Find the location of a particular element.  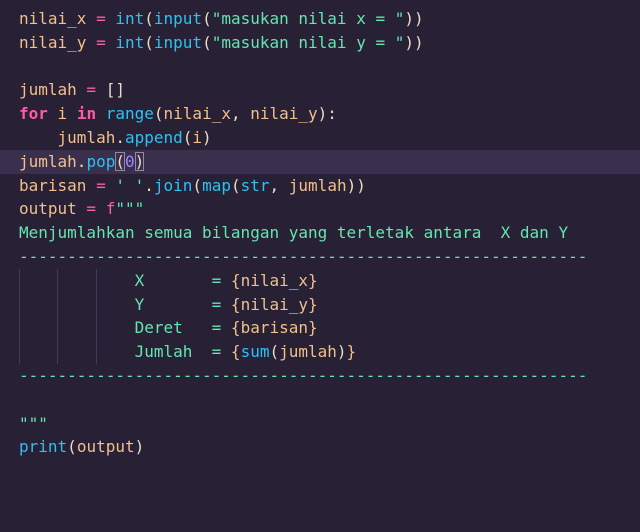

code-token: ' ' is located at coordinates (130, 185).